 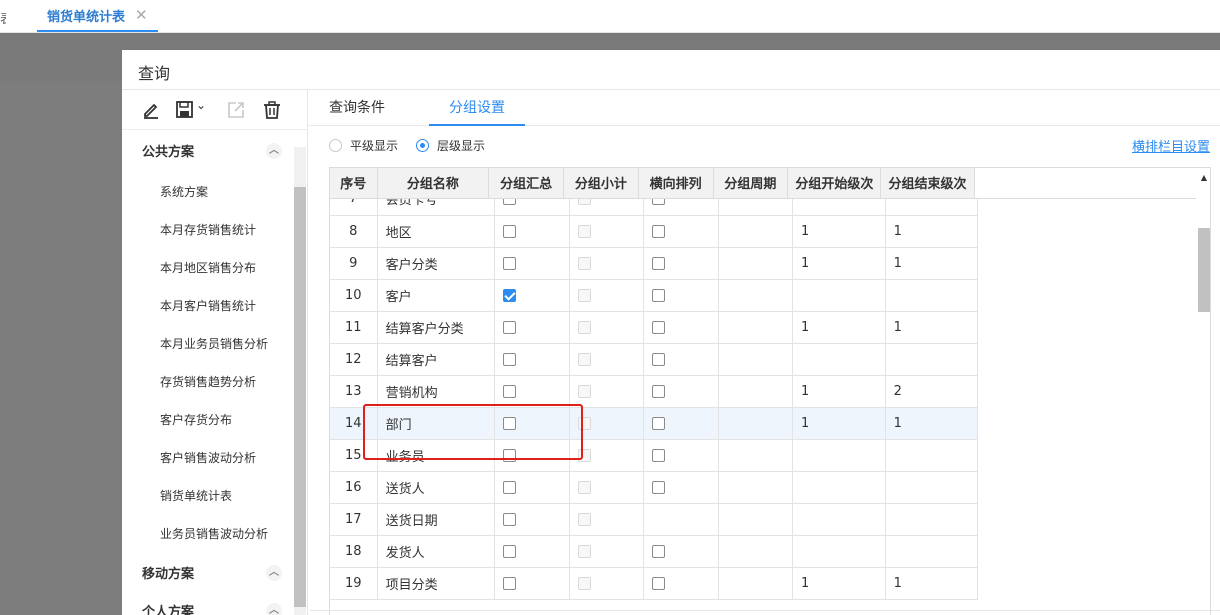 What do you see at coordinates (1203, 391) in the screenshot?
I see `grid-scrollbar: ▲ ▼` at bounding box center [1203, 391].